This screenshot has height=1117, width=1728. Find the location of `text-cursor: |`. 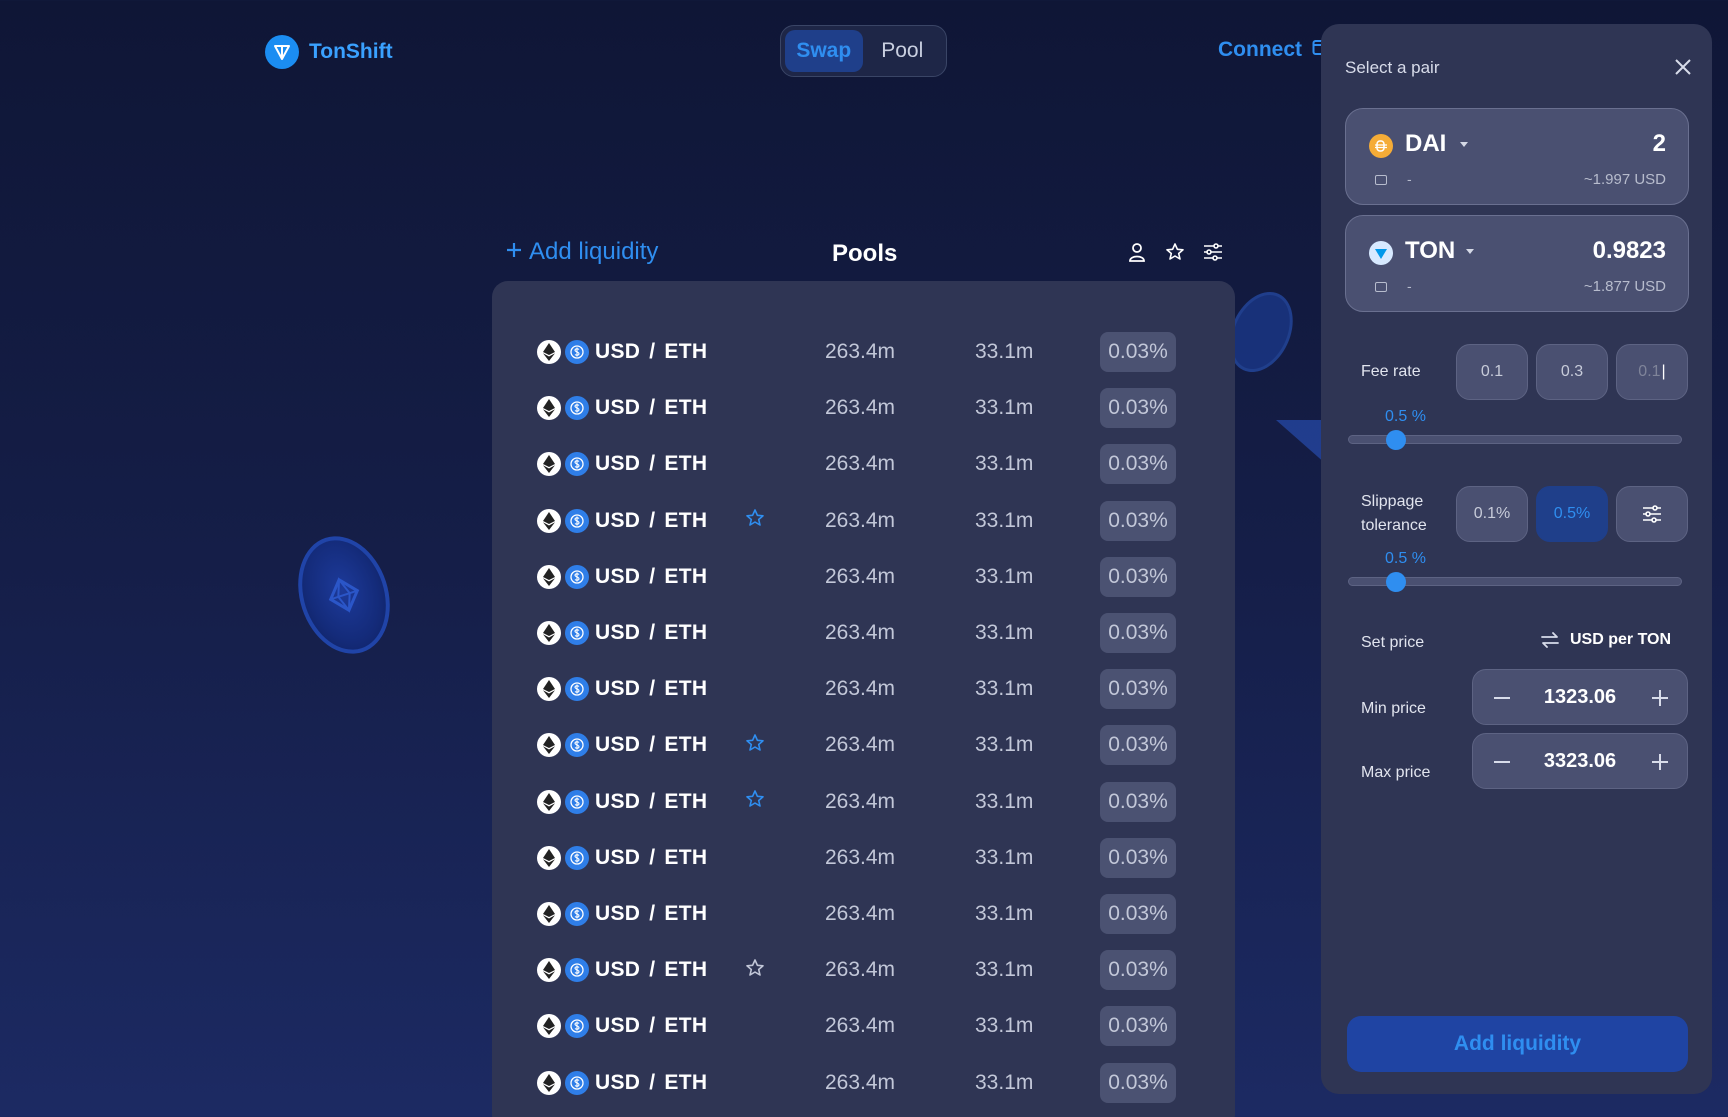

text-cursor: | is located at coordinates (1663, 371).